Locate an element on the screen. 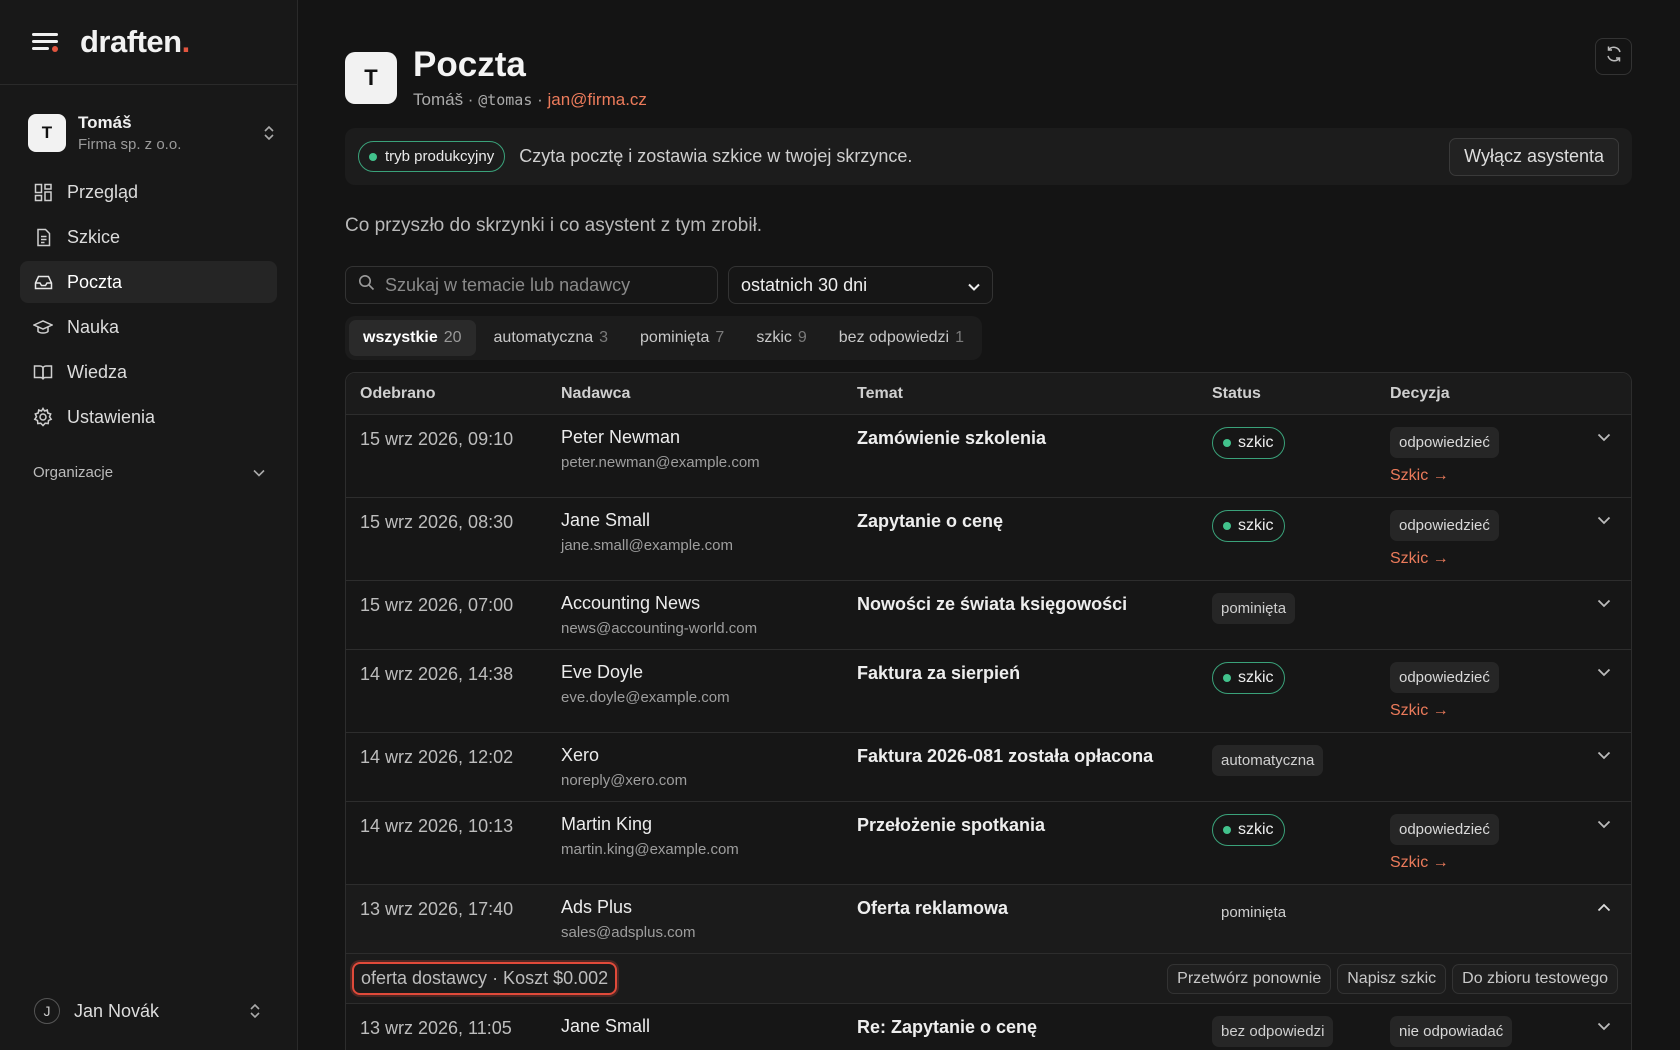  write-draft-button: Napisz szkic is located at coordinates (1392, 978).